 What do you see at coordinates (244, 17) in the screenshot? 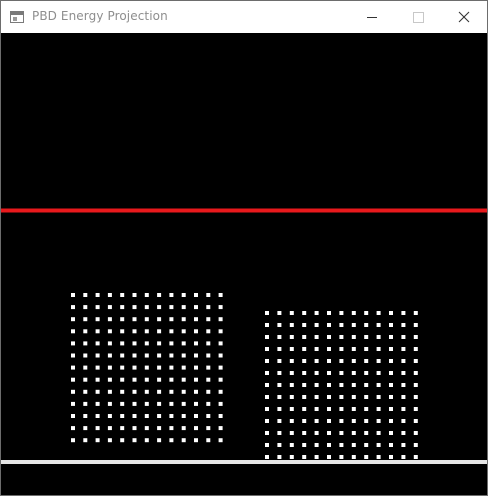
I see `title-bar: PBD Energy Projection` at bounding box center [244, 17].